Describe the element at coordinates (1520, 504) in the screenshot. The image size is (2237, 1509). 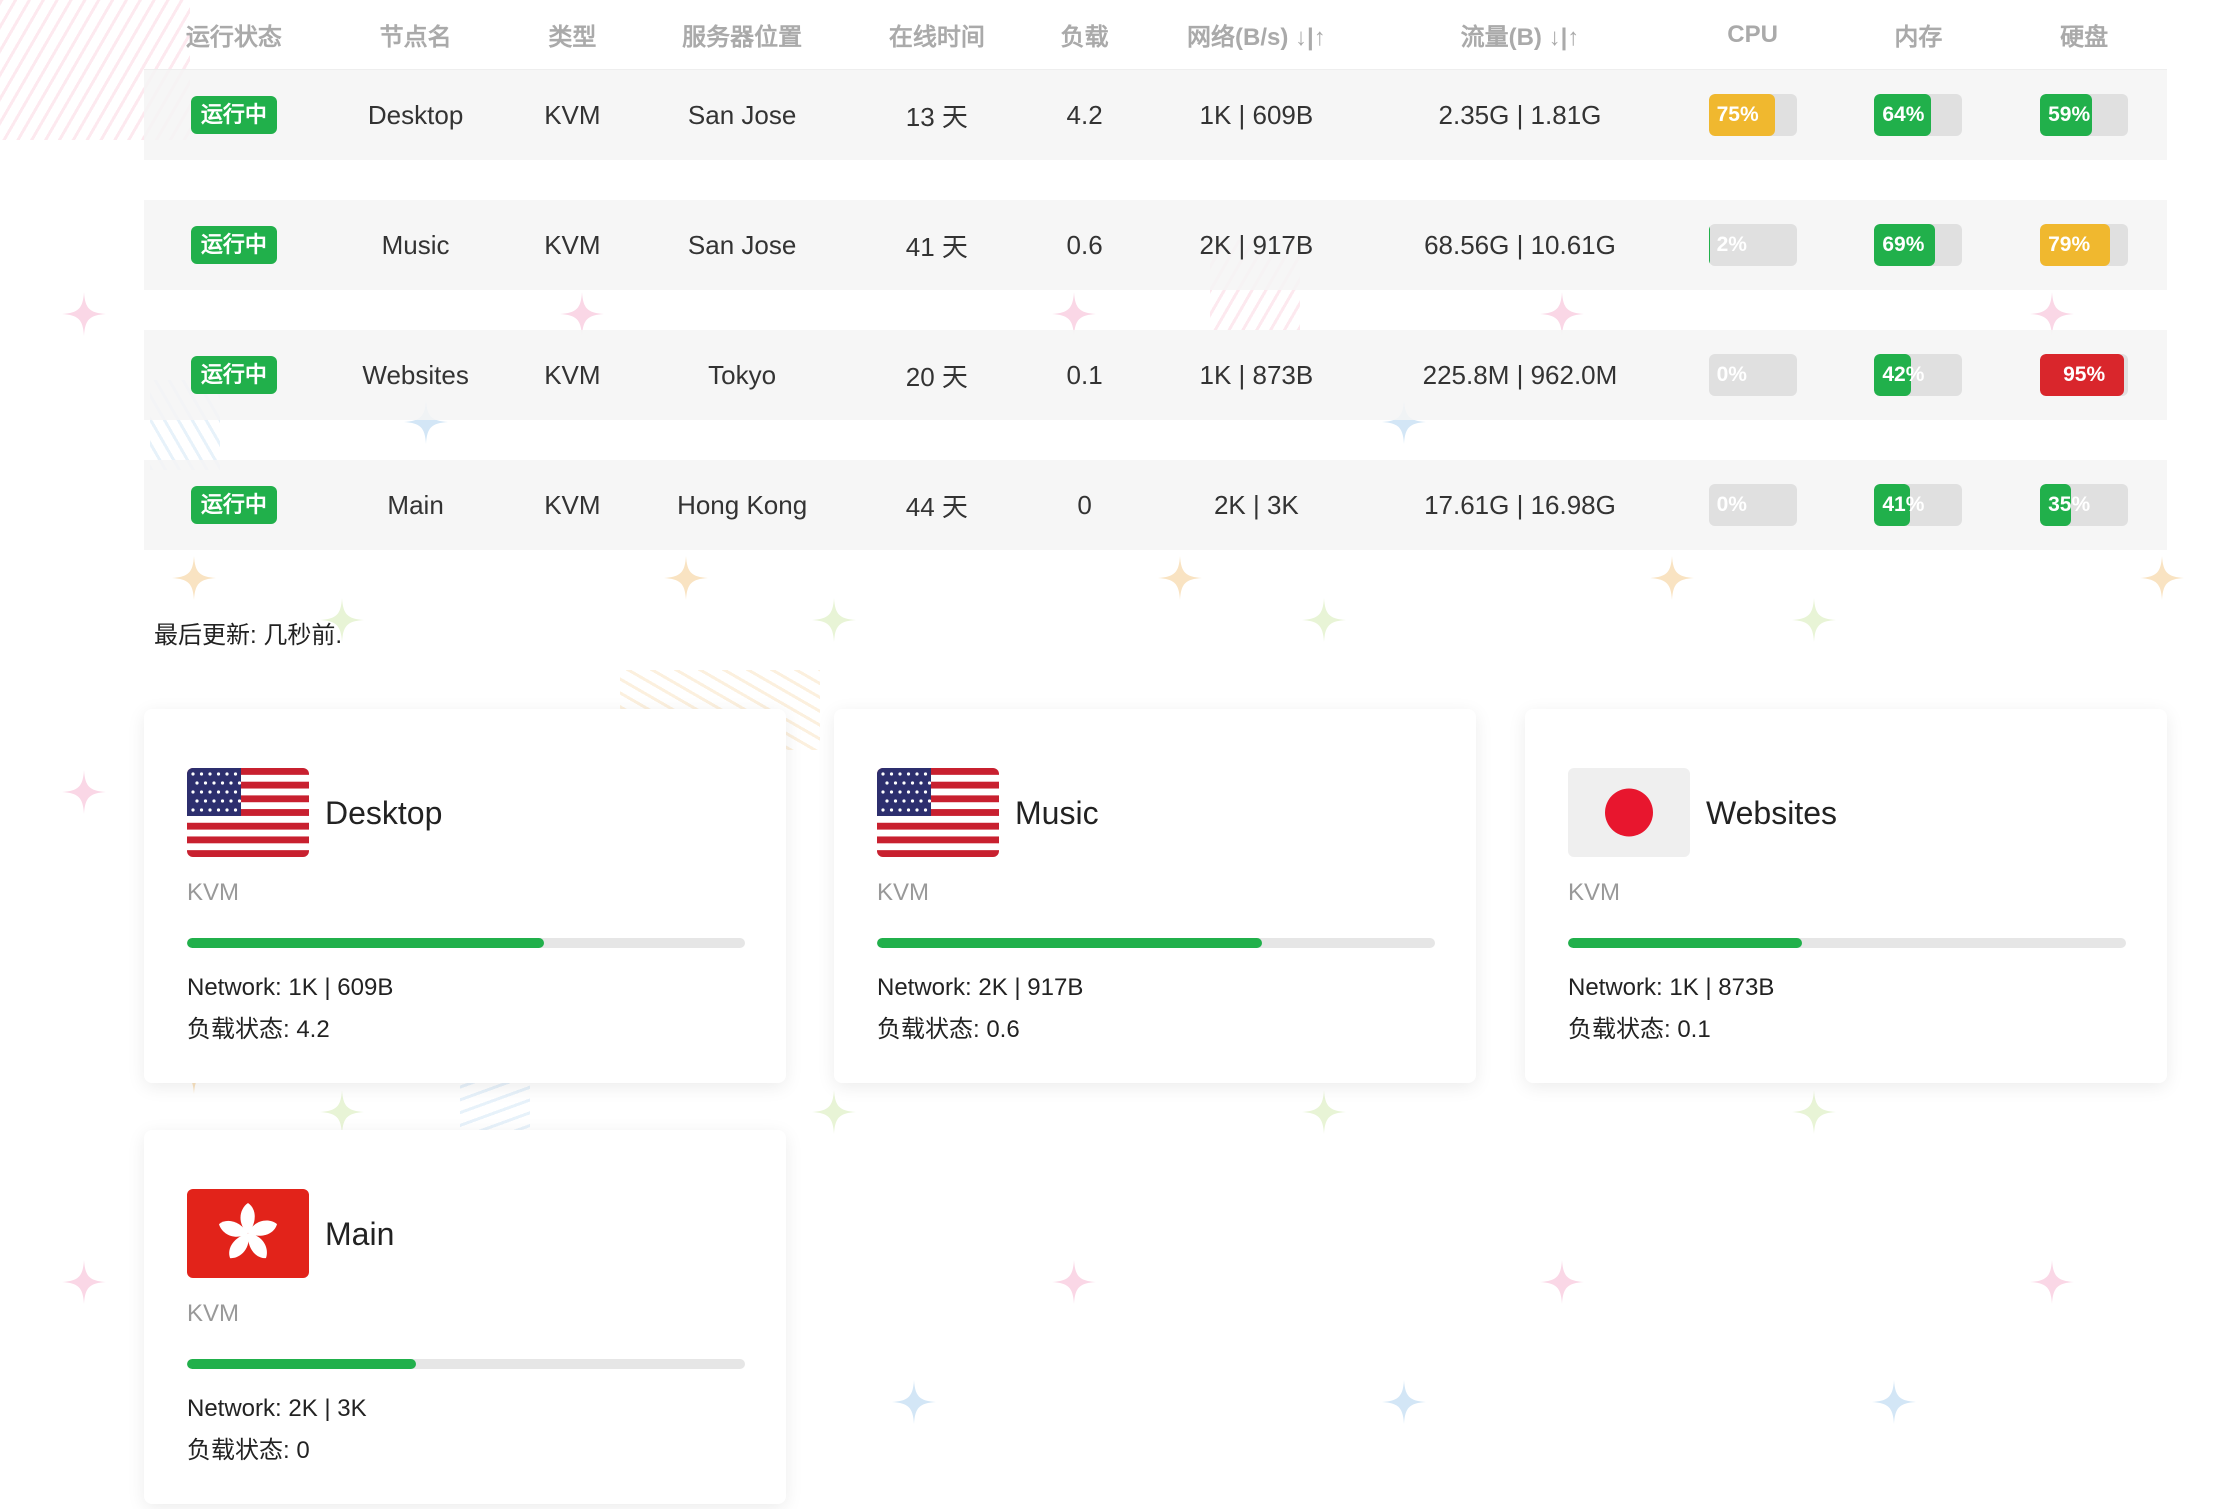
I see `traffic-total-cell: 17.61G | 16.98G` at that location.